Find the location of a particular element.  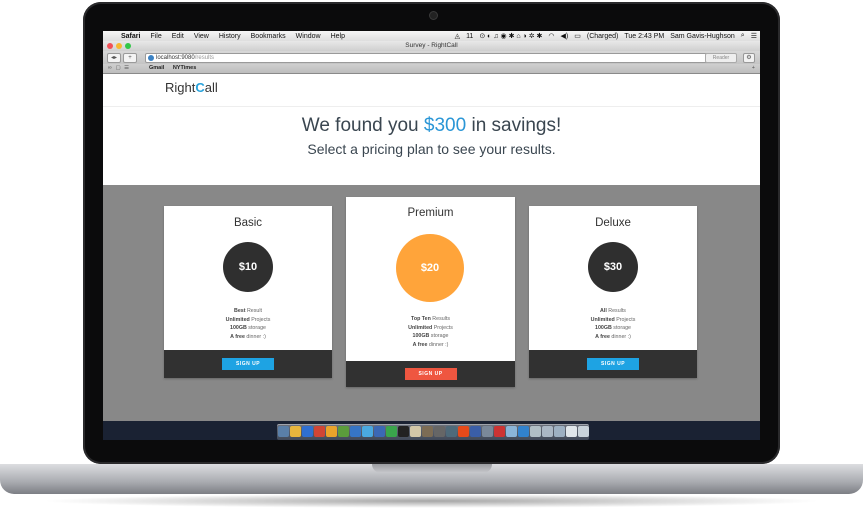

laptop-shadow is located at coordinates (431, 501).